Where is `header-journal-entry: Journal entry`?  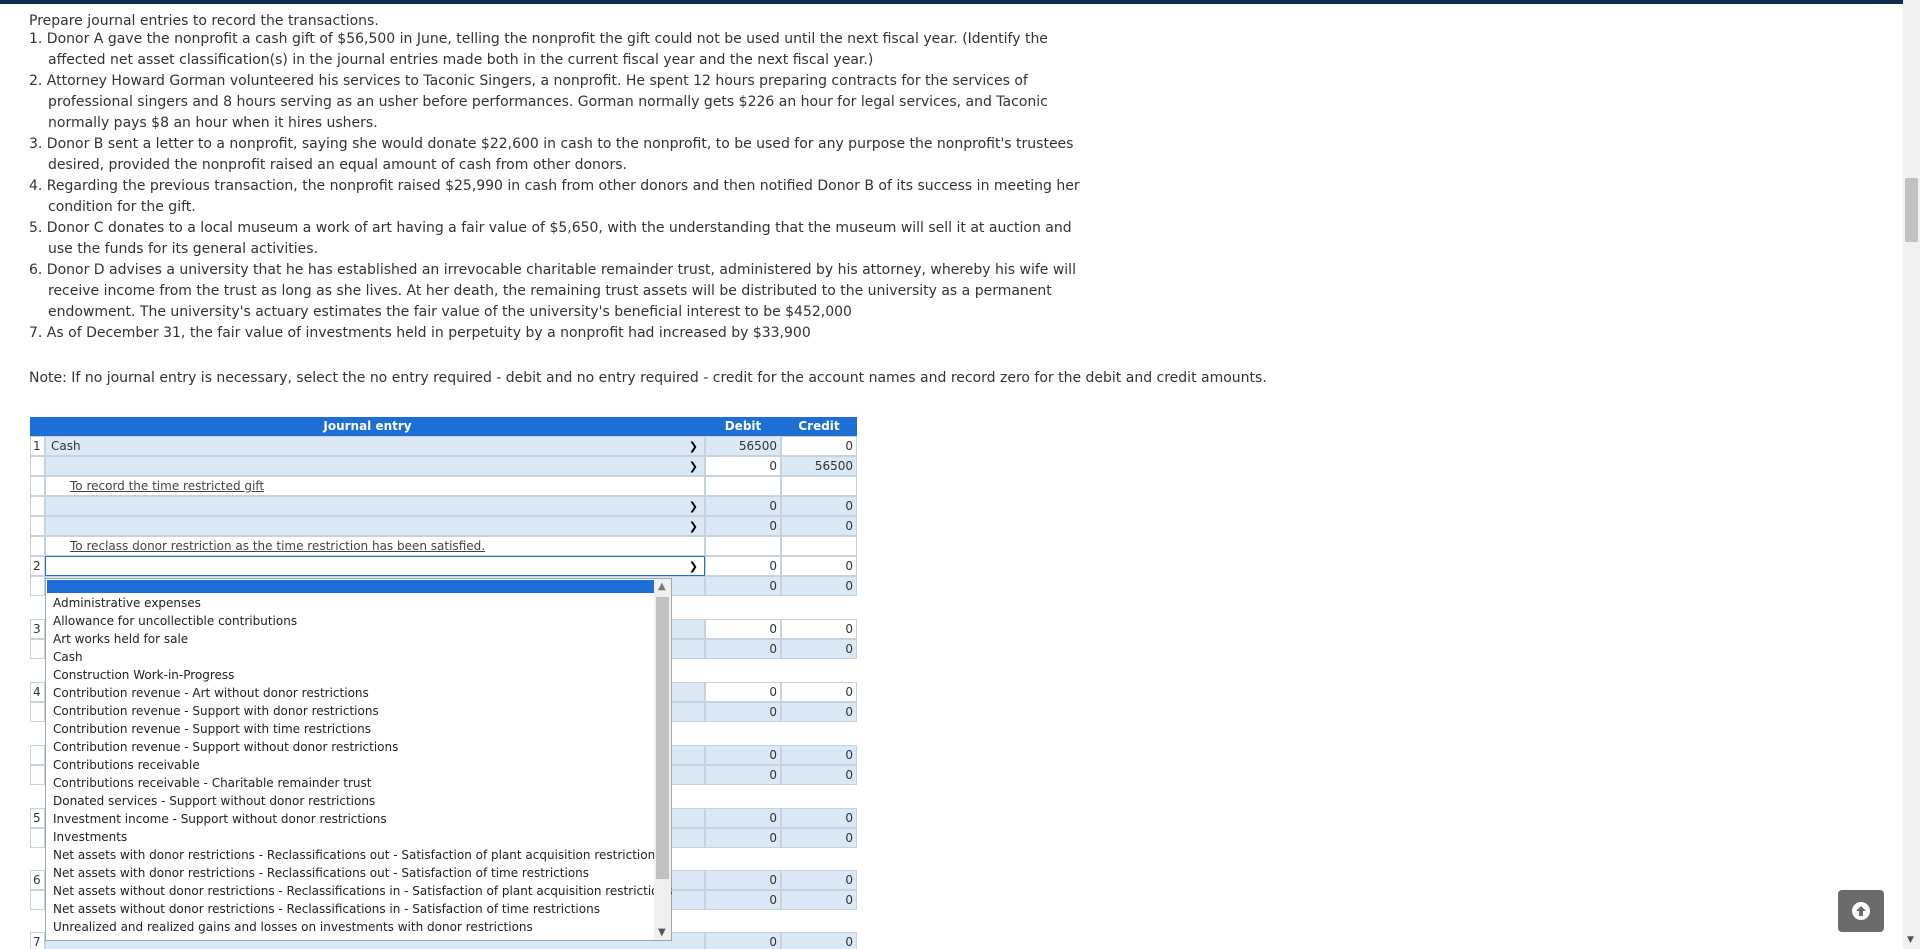
header-journal-entry: Journal entry is located at coordinates (367, 426).